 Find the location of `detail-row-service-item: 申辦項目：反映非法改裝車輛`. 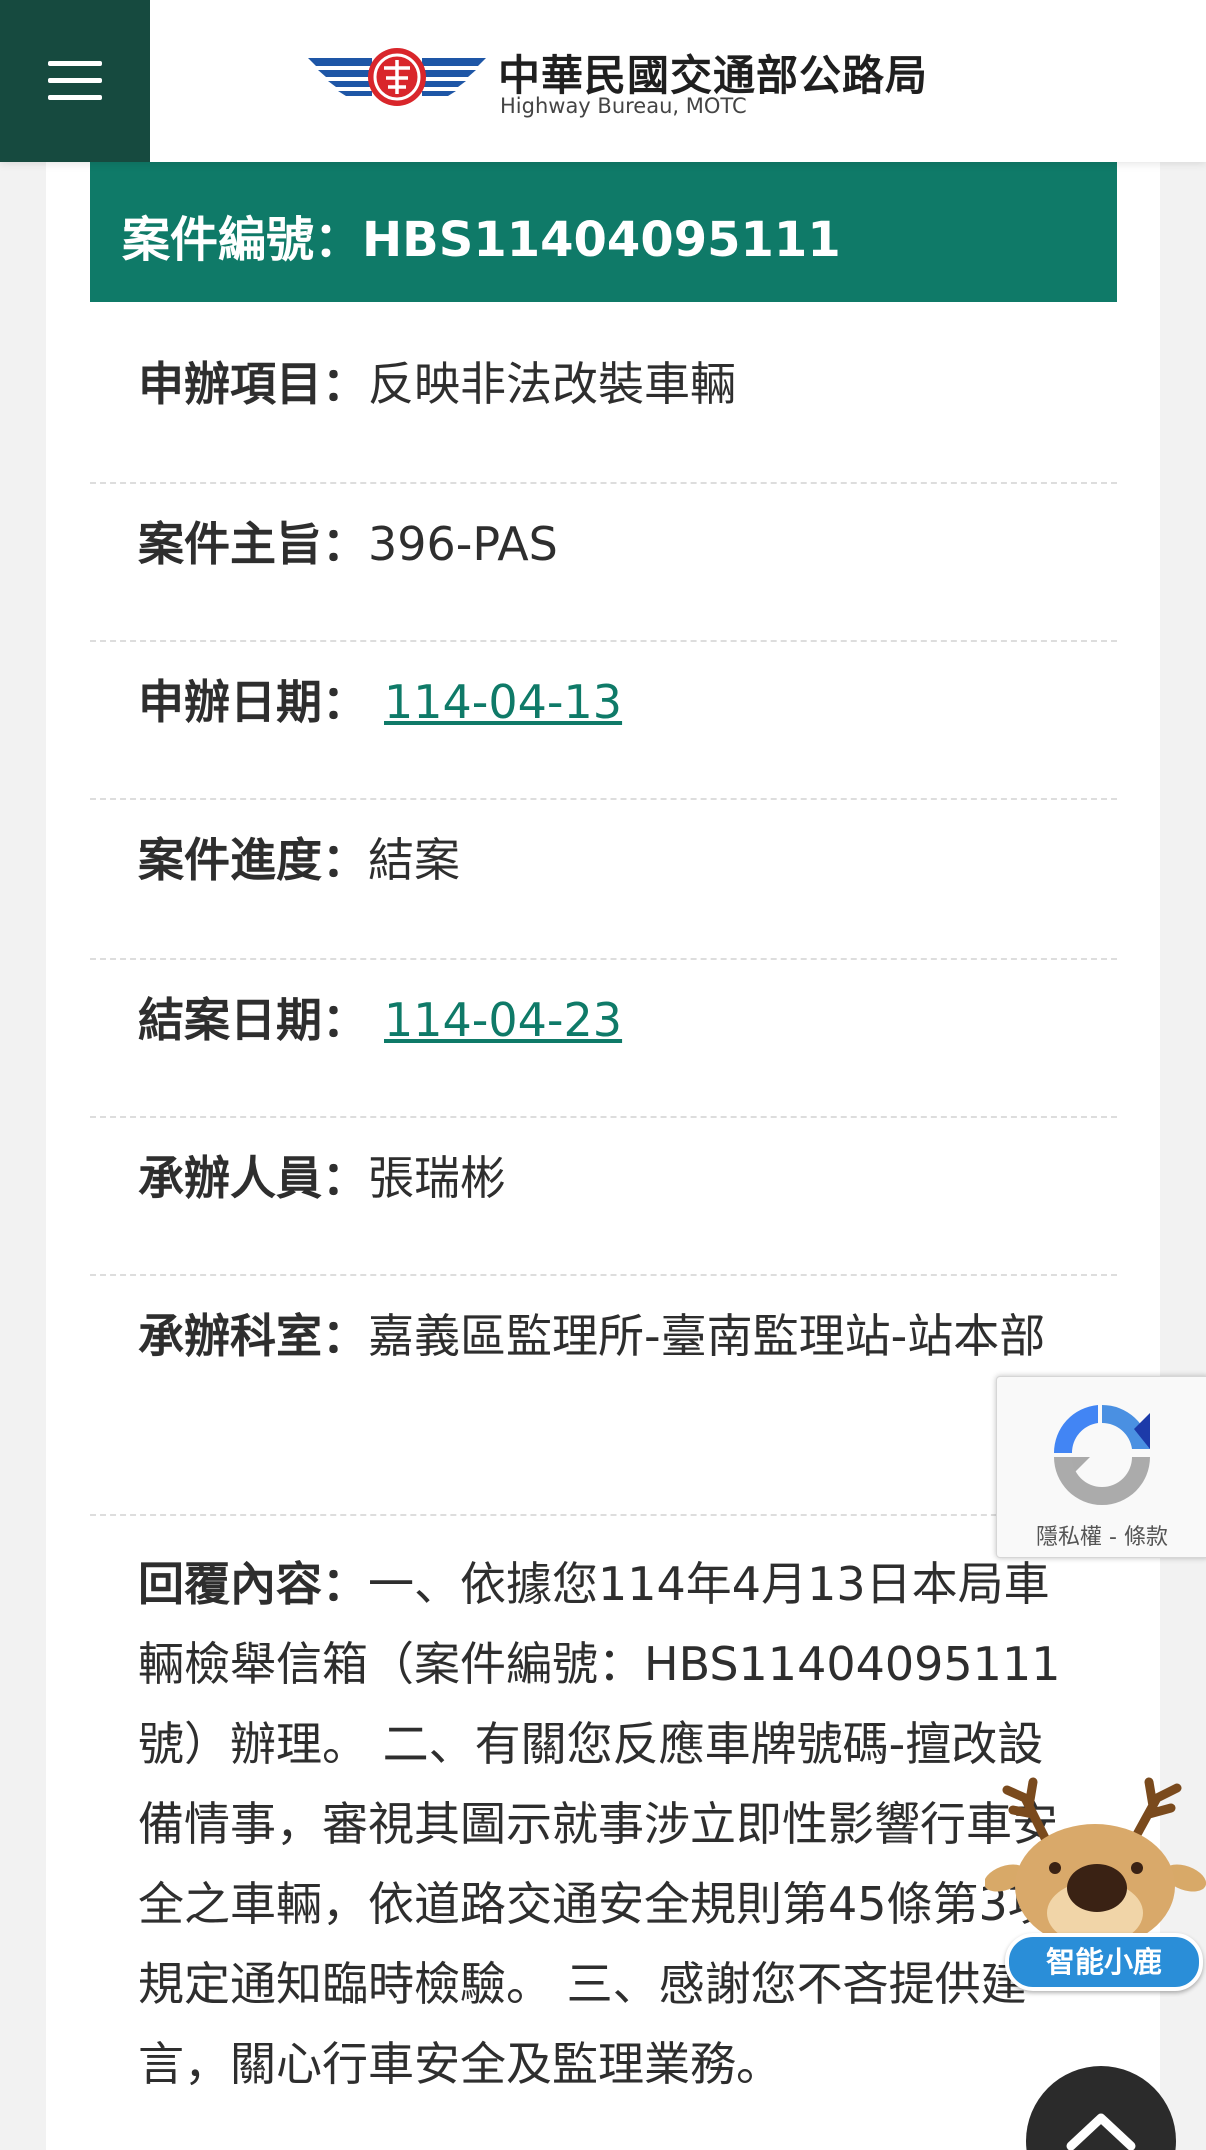

detail-row-service-item: 申辦項目：反映非法改裝車輛 is located at coordinates (603, 403).